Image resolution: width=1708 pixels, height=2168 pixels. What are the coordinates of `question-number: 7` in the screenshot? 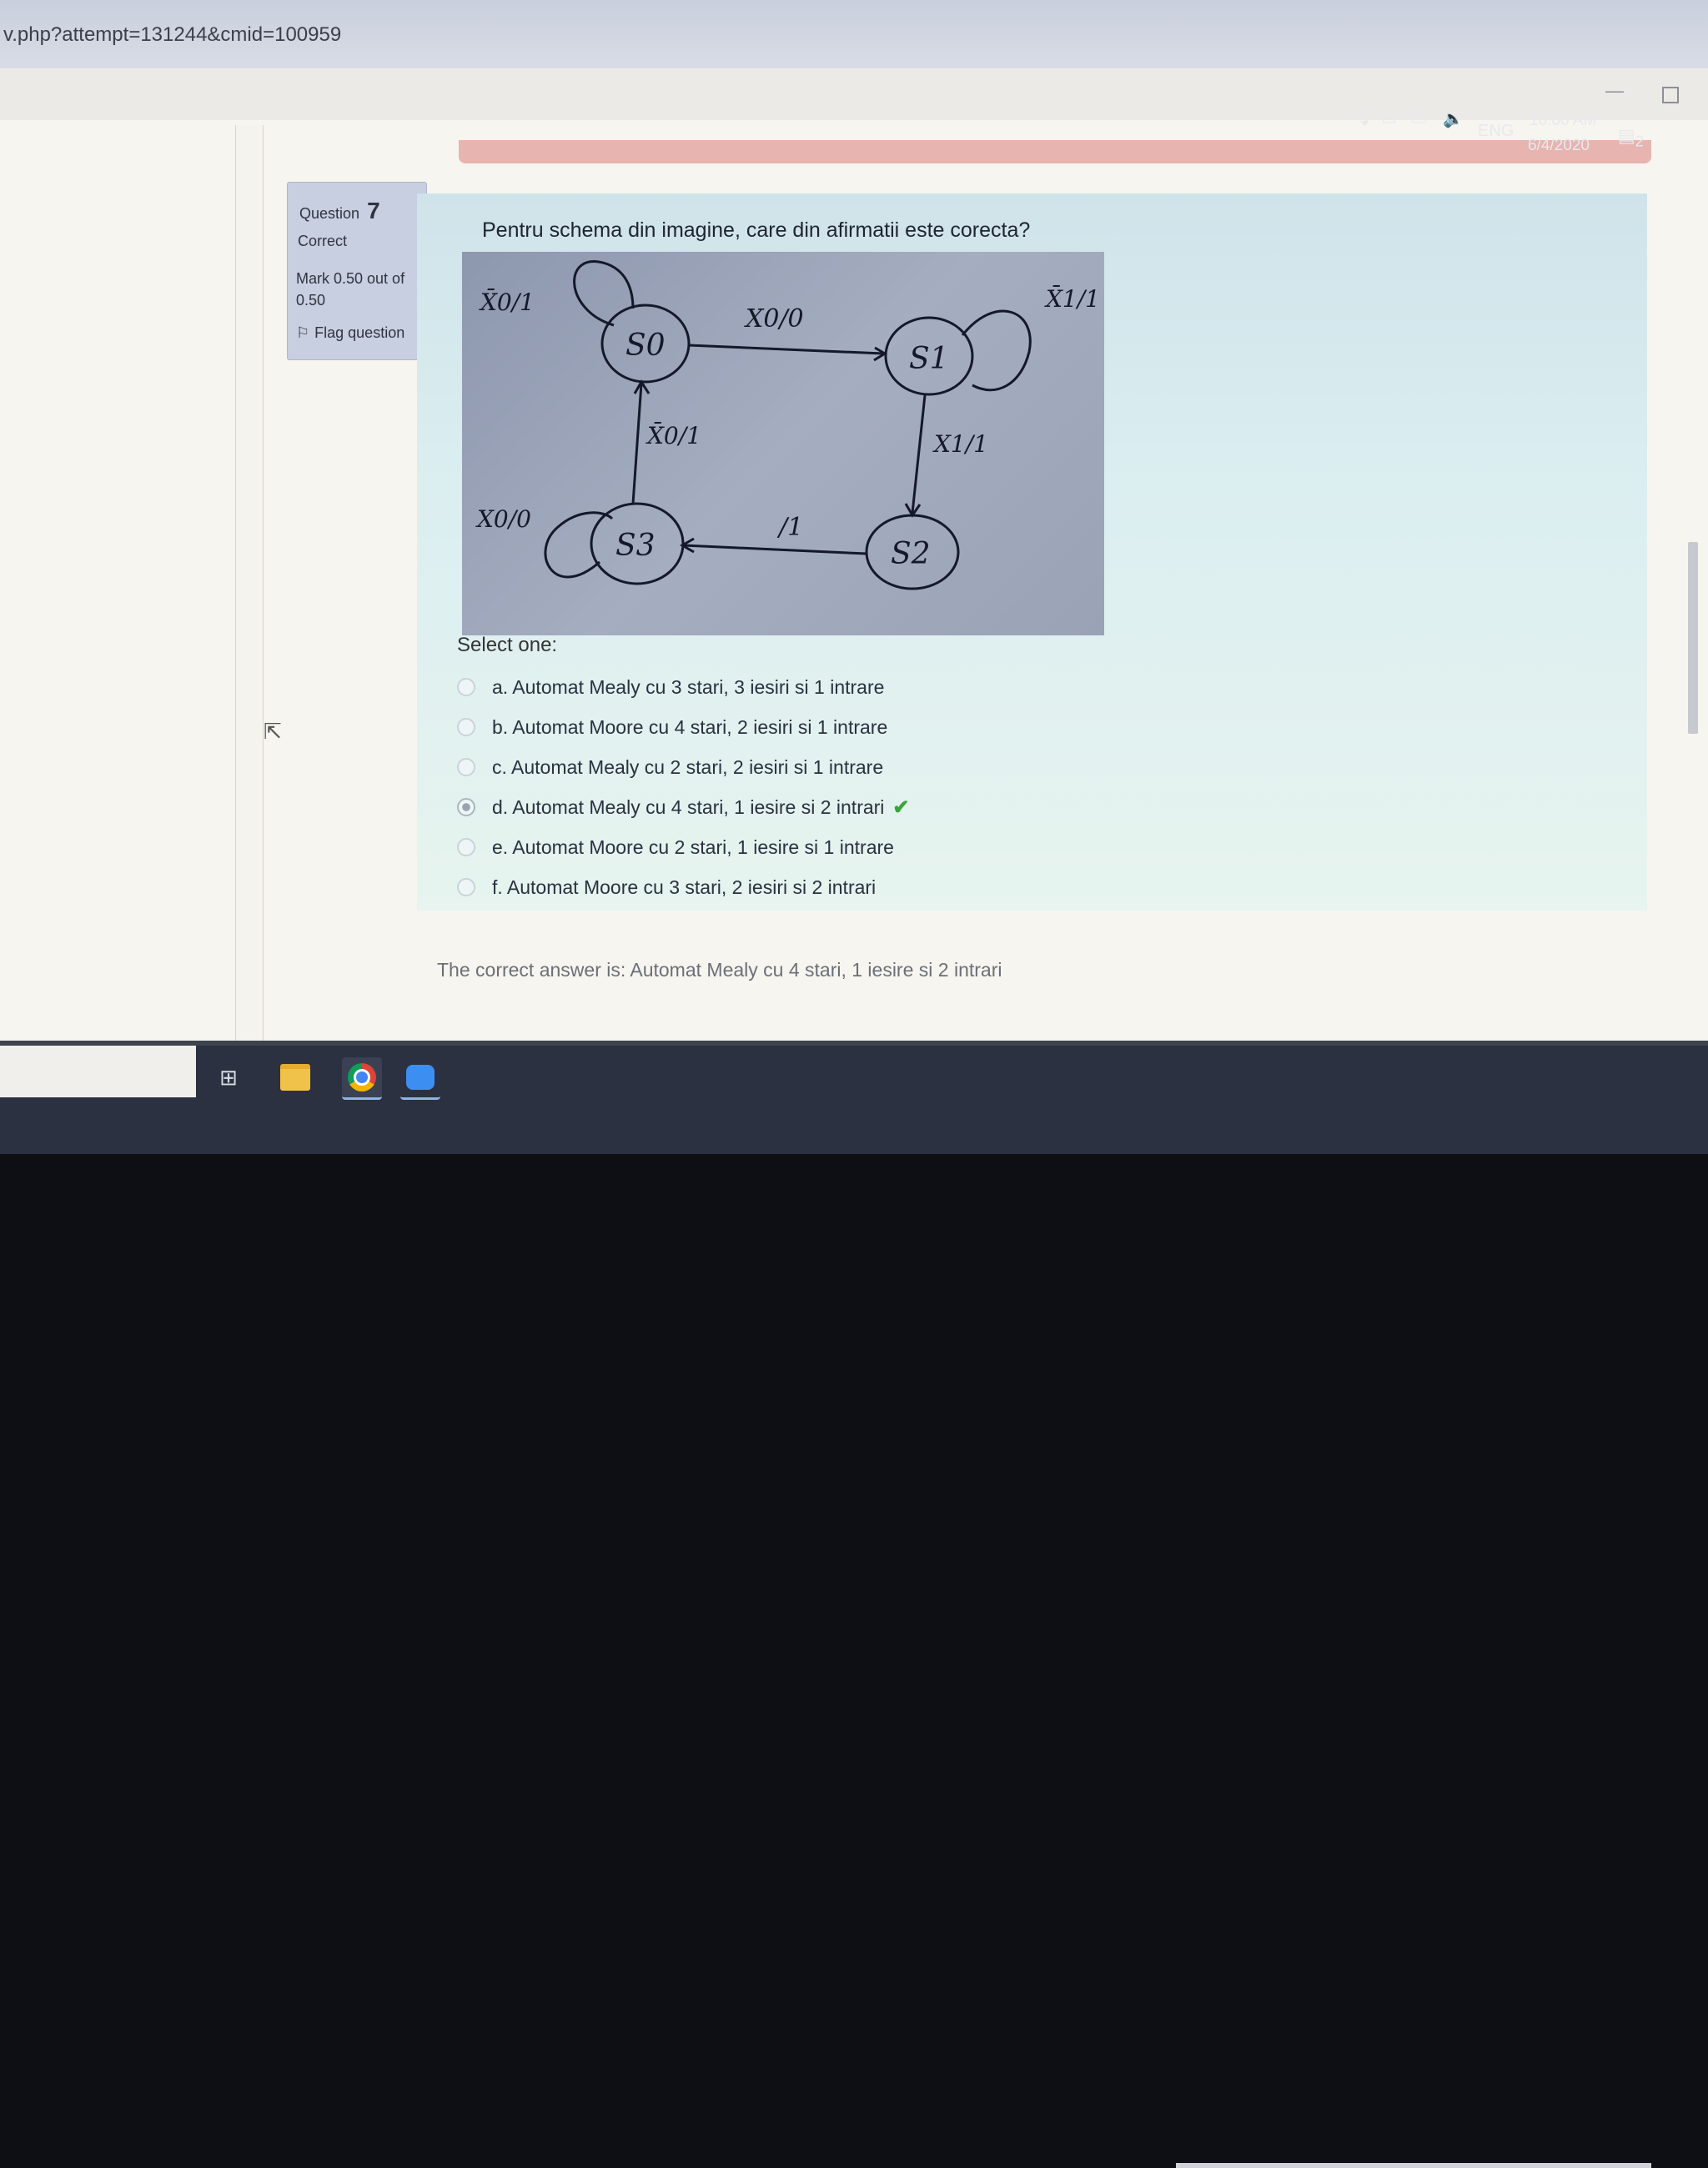 It's located at (373, 210).